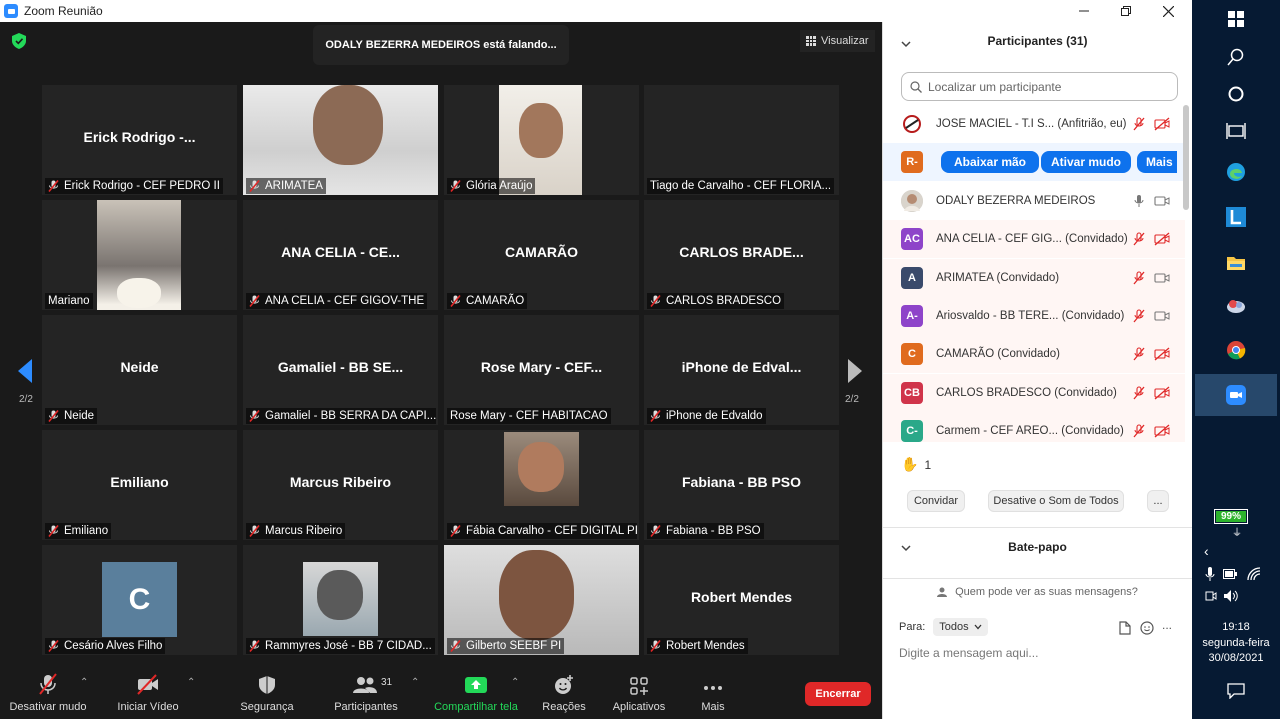  Describe the element at coordinates (1039, 86) in the screenshot. I see `participant-search-input: Localizar um participante` at that location.